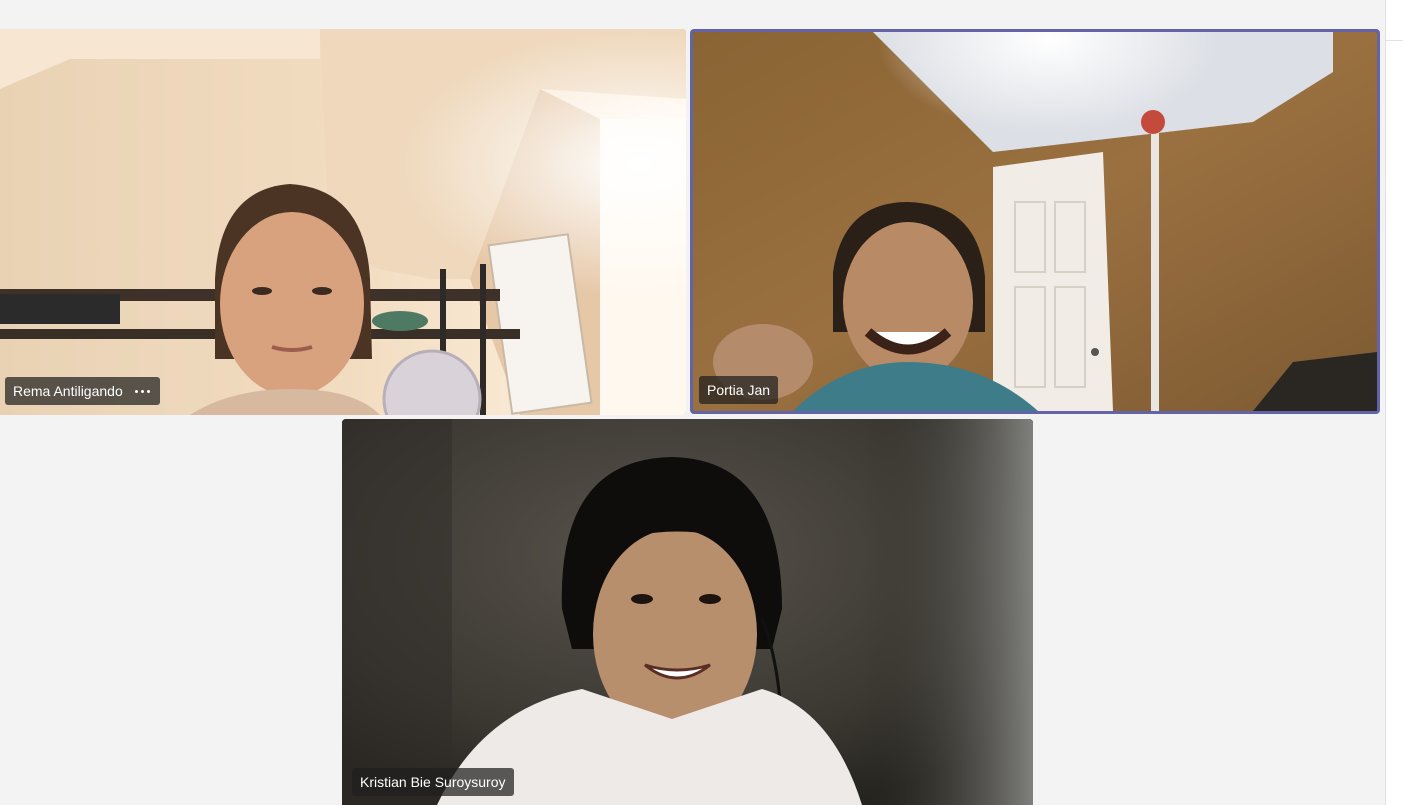  What do you see at coordinates (142, 391) in the screenshot?
I see `more-horizontal-icon` at bounding box center [142, 391].